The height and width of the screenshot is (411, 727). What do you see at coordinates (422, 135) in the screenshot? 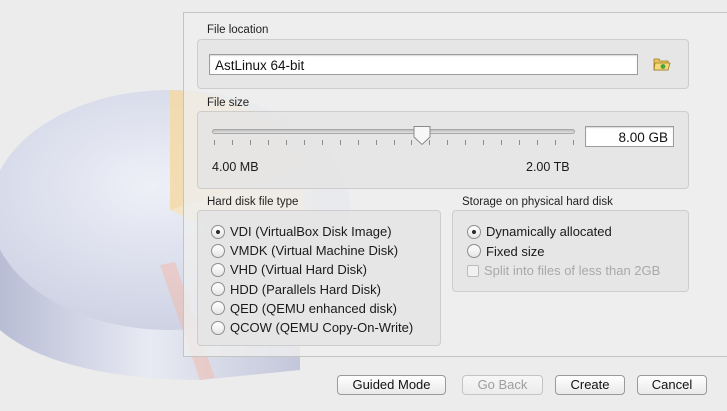
I see `file-size-slider-thumb` at bounding box center [422, 135].